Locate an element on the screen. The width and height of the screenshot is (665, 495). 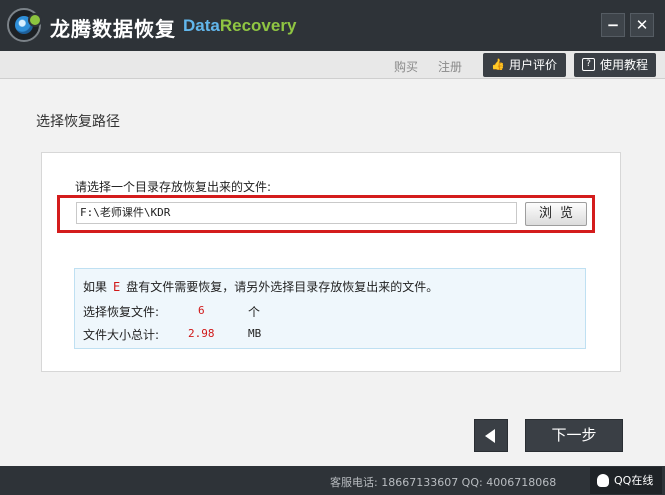
buy-link: 购买 is located at coordinates (406, 66).